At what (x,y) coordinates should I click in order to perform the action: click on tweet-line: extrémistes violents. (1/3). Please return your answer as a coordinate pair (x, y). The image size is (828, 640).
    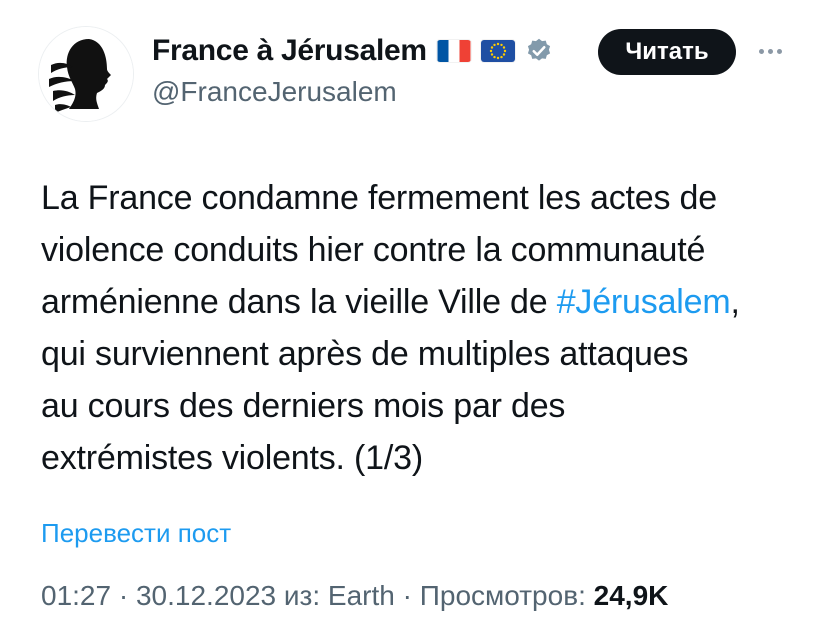
    Looking at the image, I should click on (232, 458).